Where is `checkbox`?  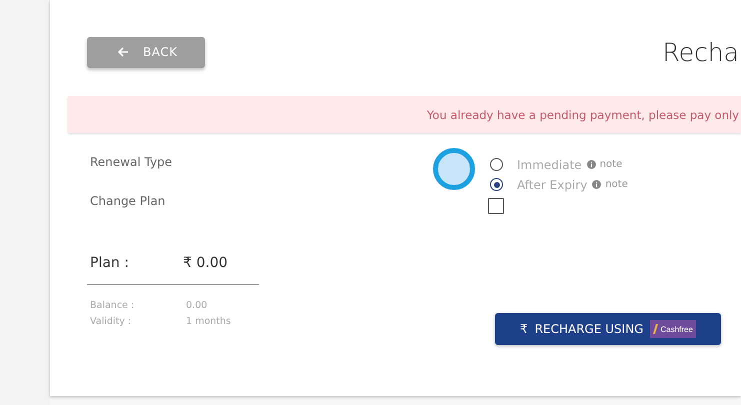
checkbox is located at coordinates (496, 206).